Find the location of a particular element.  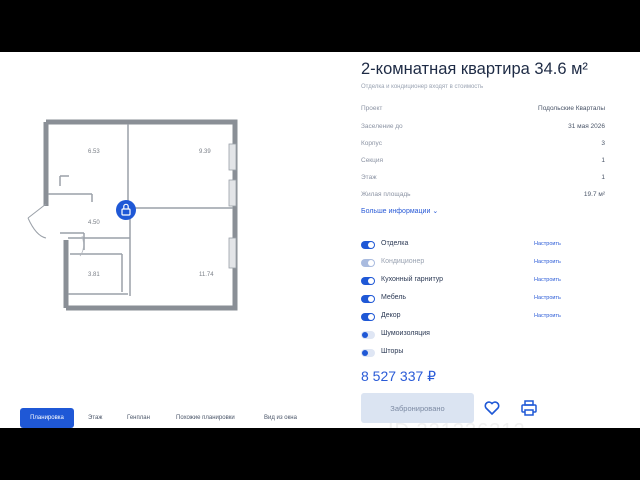

spec-label: Жилая площадь is located at coordinates (386, 194).